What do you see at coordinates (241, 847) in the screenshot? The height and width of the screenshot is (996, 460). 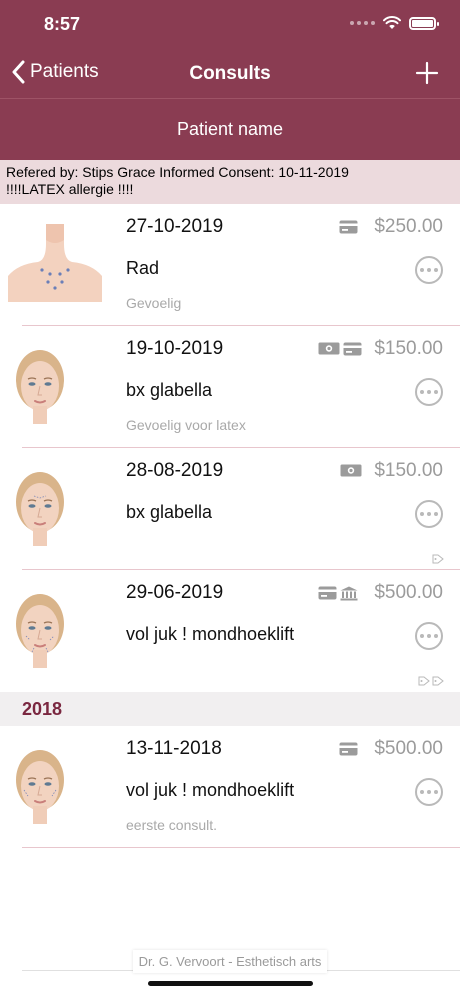 I see `row-divider` at bounding box center [241, 847].